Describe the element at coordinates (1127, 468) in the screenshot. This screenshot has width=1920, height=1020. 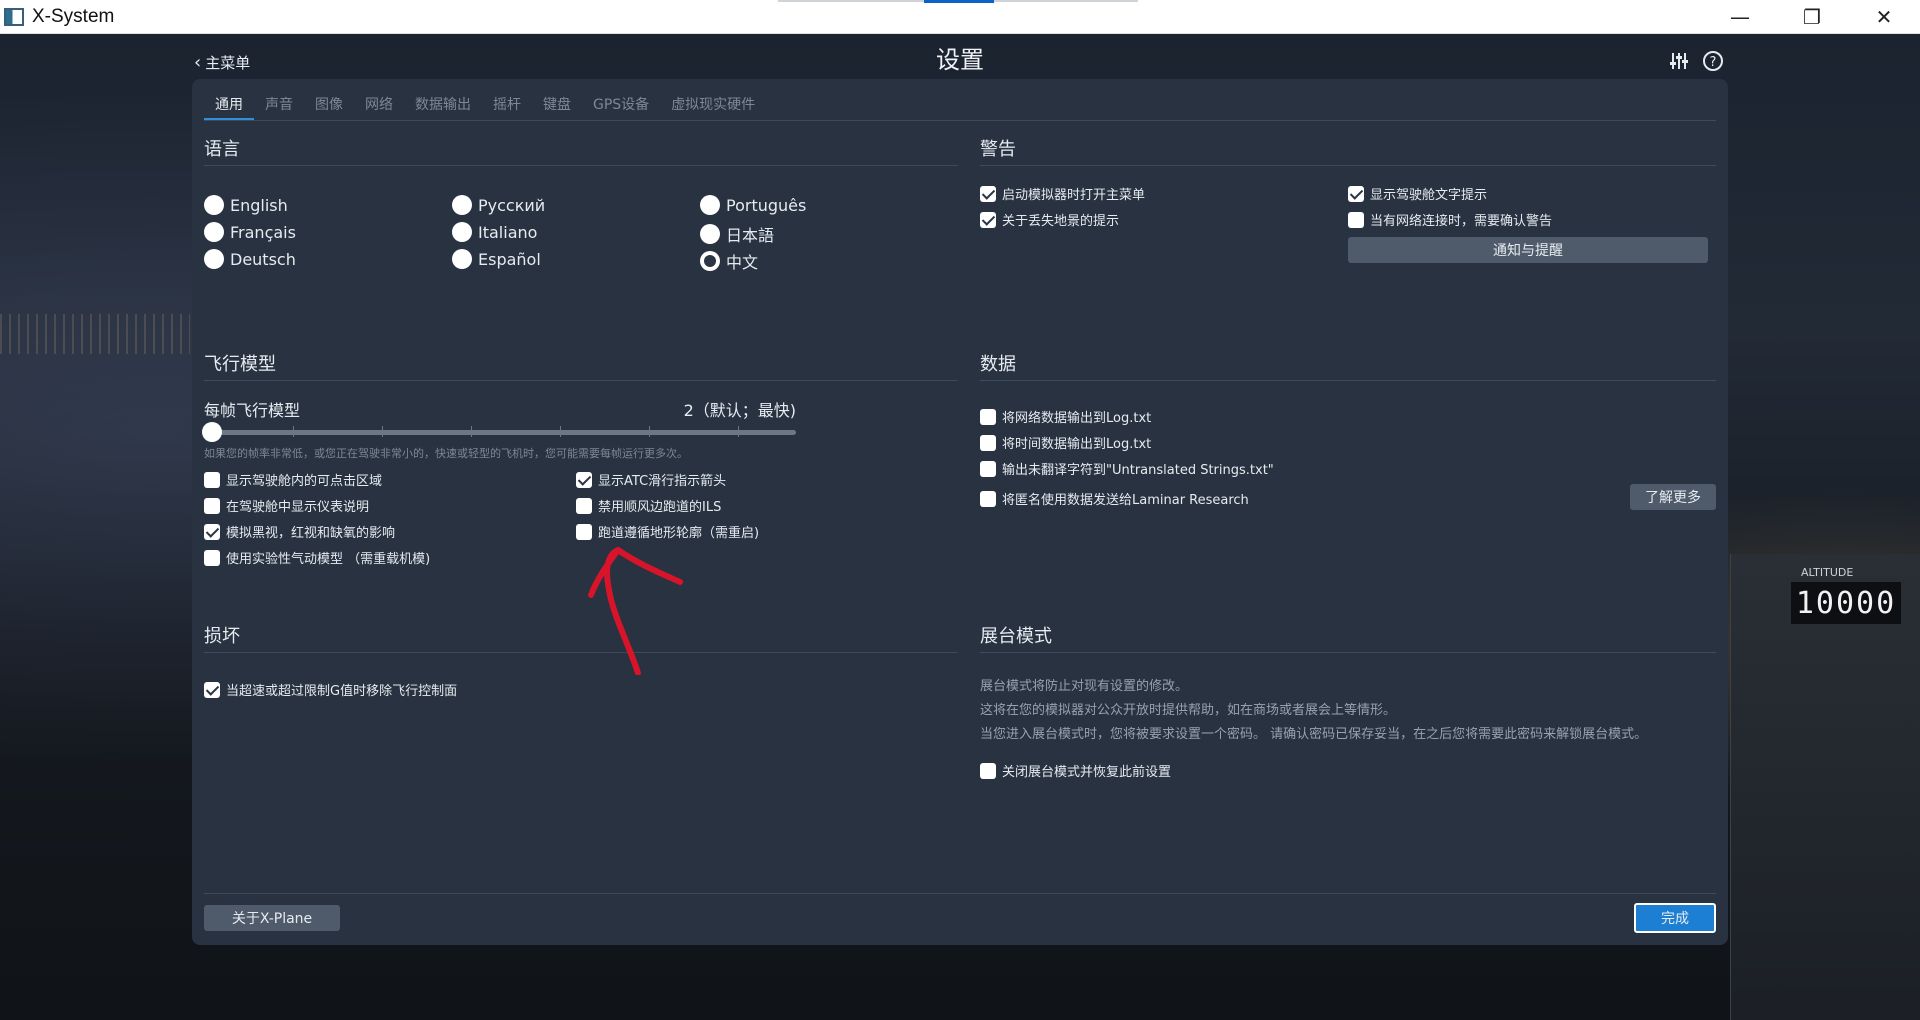
I see `untranslated-strings-checkbox: 输出未翻译字符到"Untranslated Strings.txt"` at that location.